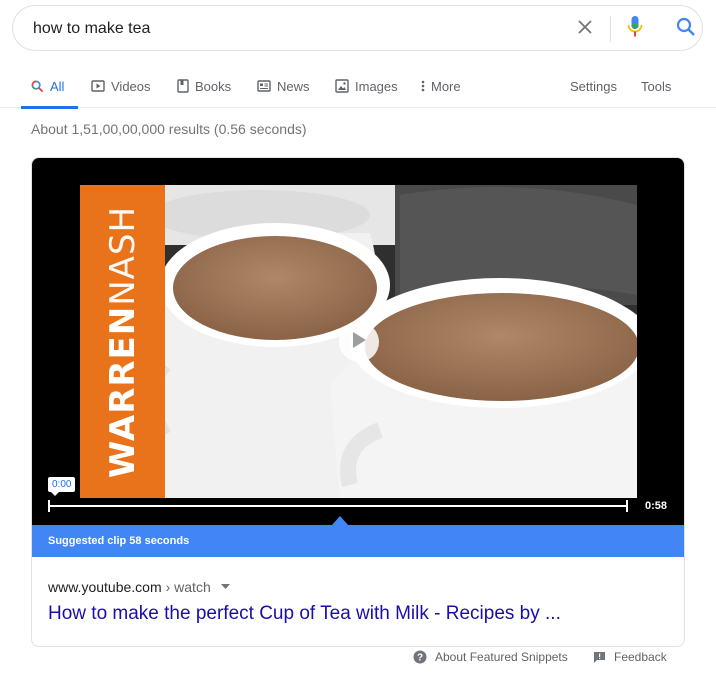 The height and width of the screenshot is (677, 716). I want to click on tab-videos: Videos, so click(121, 86).